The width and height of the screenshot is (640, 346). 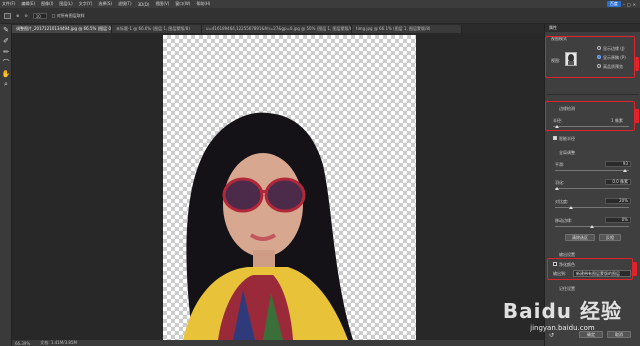 What do you see at coordinates (564, 220) in the screenshot?
I see `shift-edge-label: 移动边缘:` at bounding box center [564, 220].